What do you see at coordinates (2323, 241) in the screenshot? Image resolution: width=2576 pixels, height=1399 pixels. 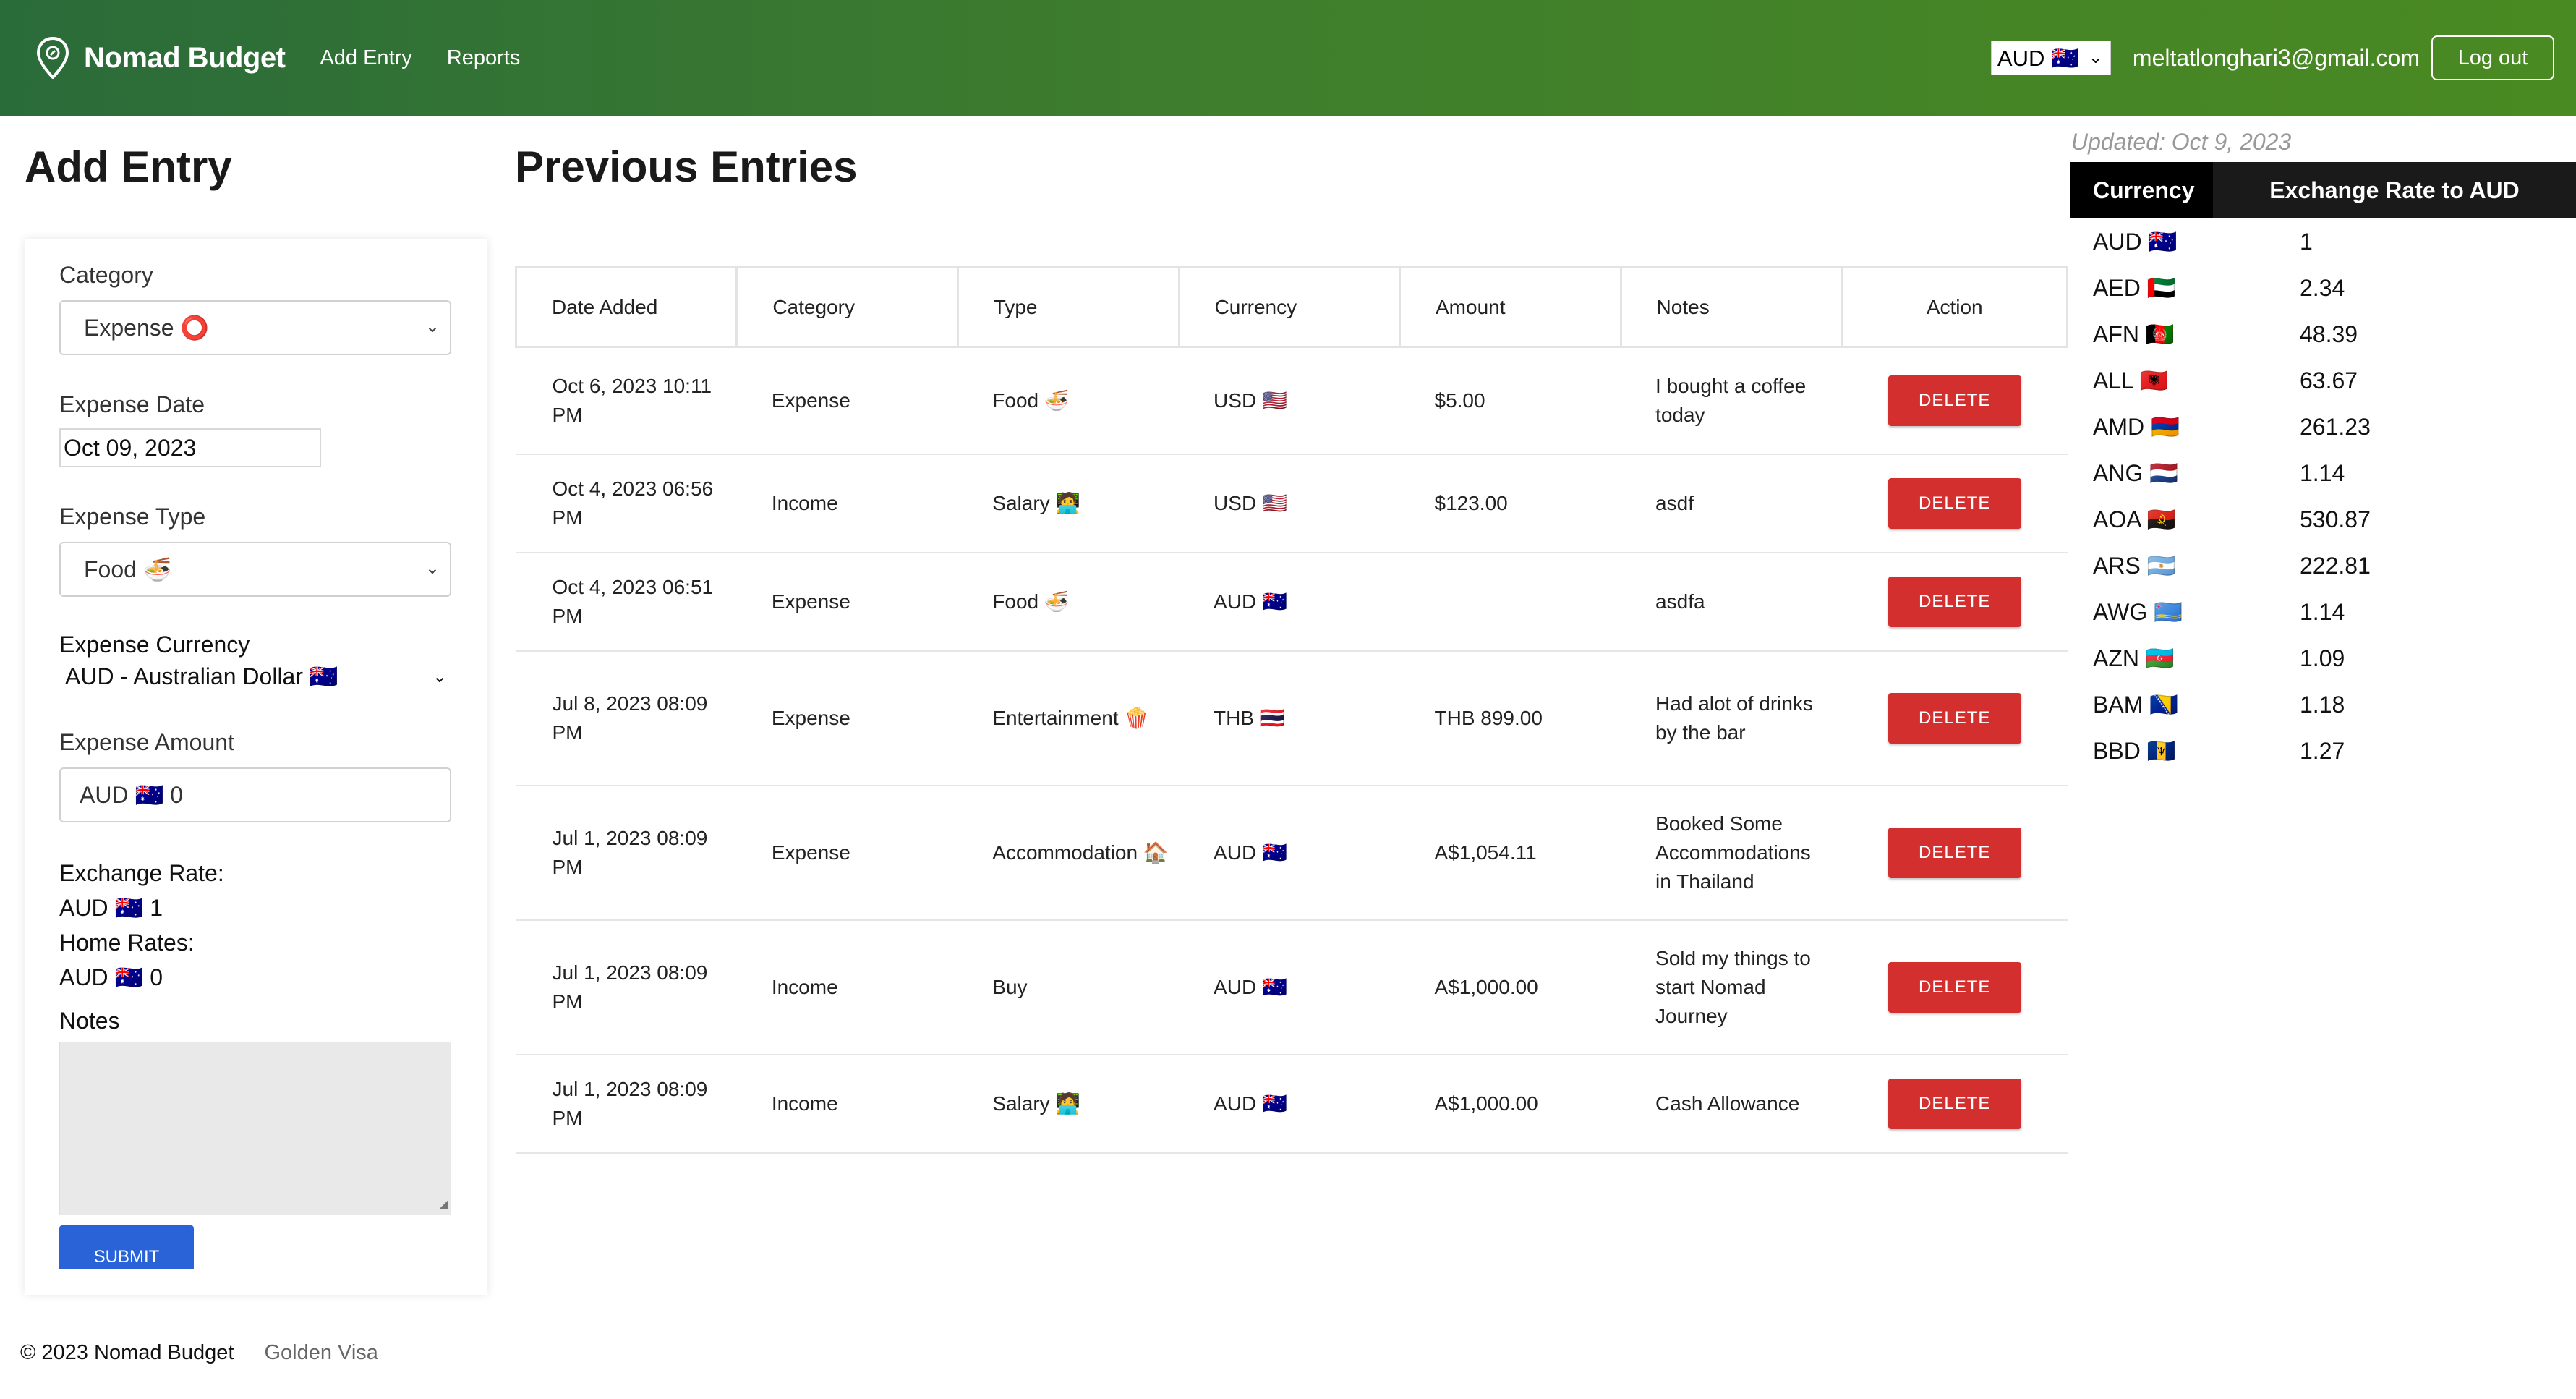 I see `rate-row: AUD 🇦🇺 1` at bounding box center [2323, 241].